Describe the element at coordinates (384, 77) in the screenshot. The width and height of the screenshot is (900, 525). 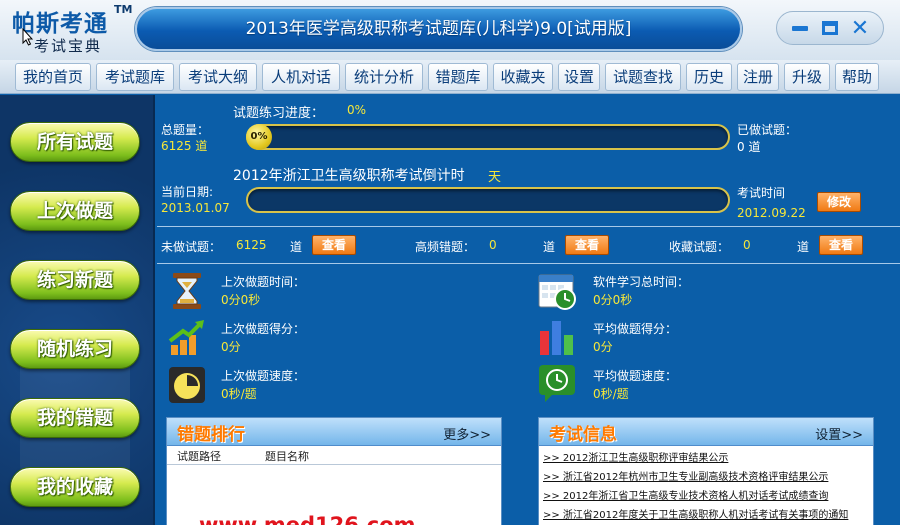
I see `menu-statistics: 统计分析` at that location.